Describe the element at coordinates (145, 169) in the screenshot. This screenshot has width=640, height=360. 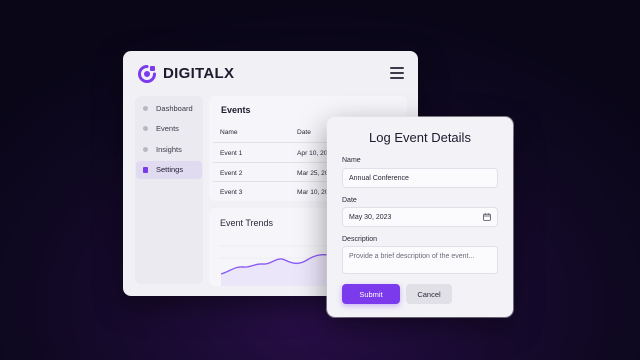
I see `settings-icon` at that location.